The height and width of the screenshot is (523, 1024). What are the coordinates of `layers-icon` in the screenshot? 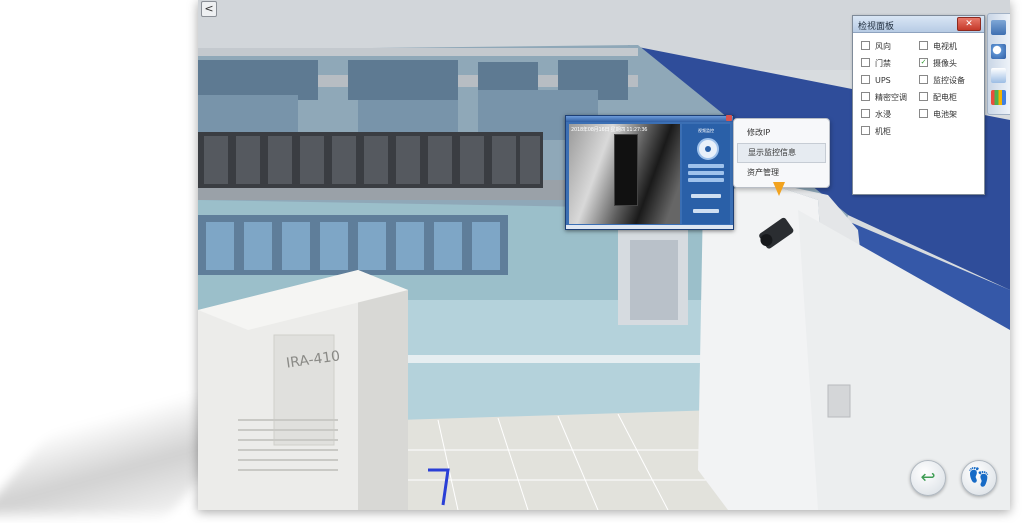 It's located at (998, 27).